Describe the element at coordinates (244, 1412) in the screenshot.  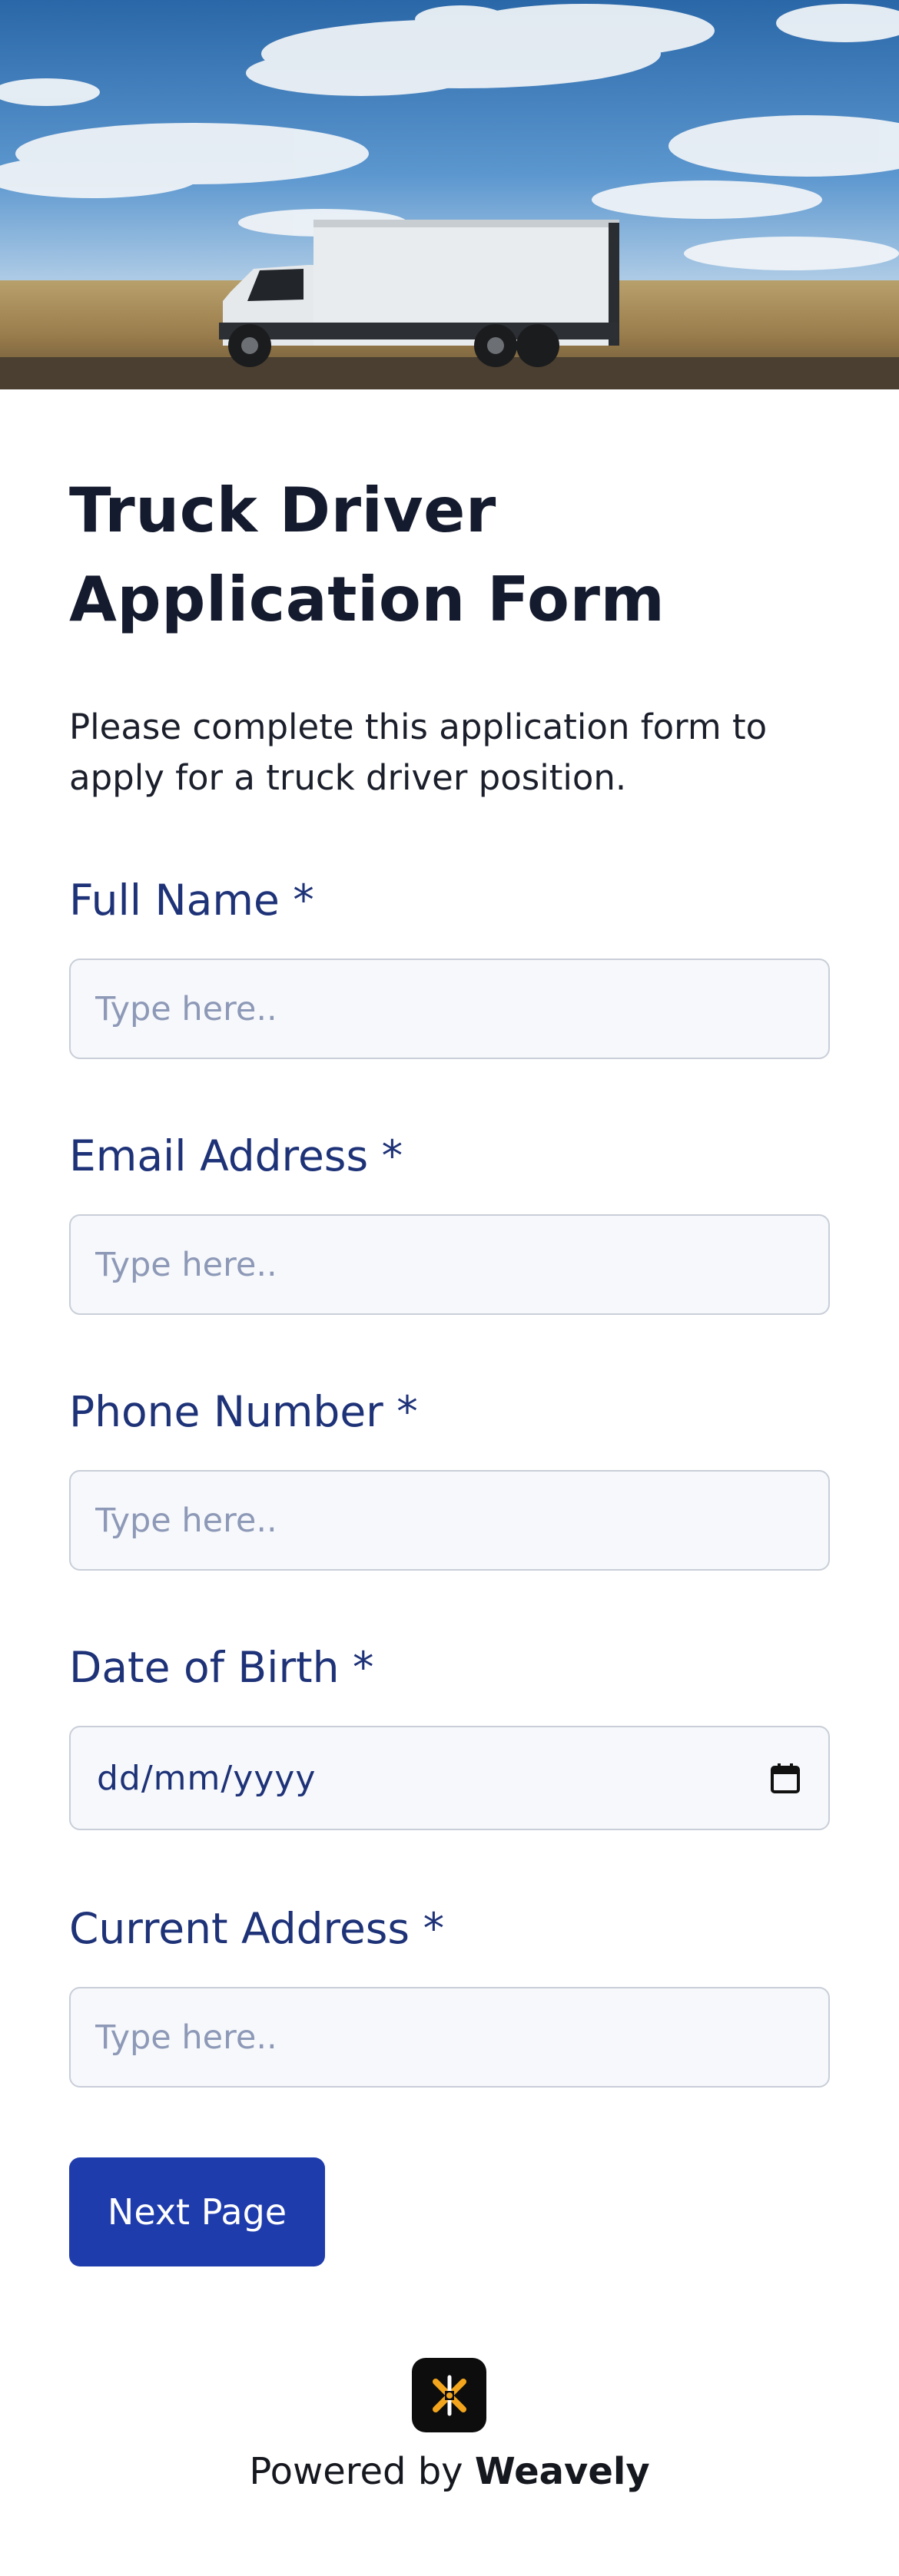
I see `phone-label: Phone Number *` at that location.